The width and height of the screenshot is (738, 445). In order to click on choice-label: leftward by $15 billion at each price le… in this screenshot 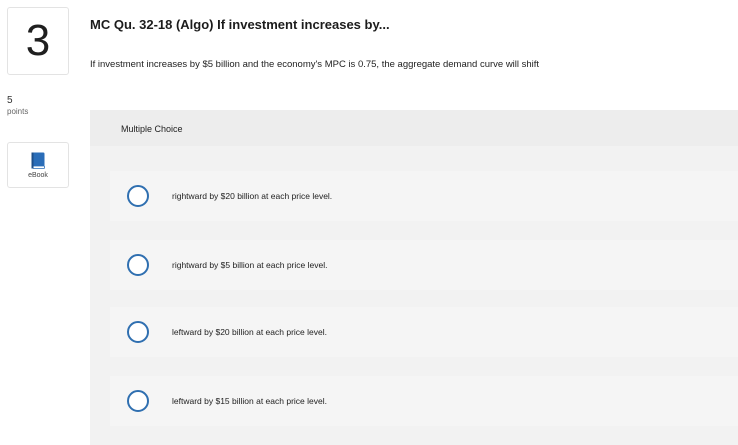, I will do `click(249, 401)`.